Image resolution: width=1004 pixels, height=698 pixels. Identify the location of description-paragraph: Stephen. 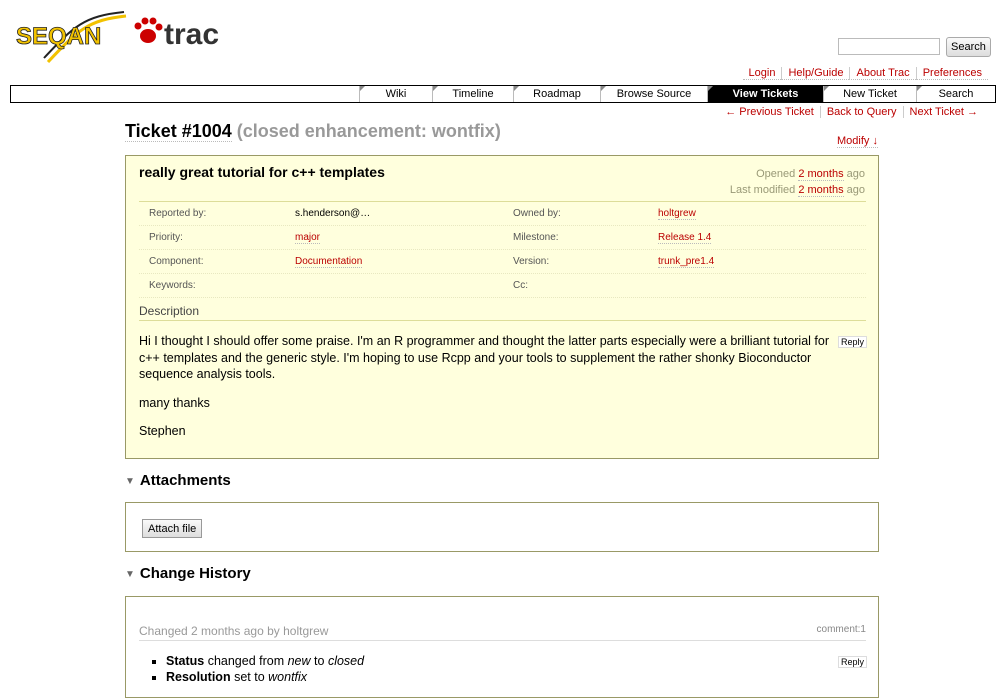
(162, 431).